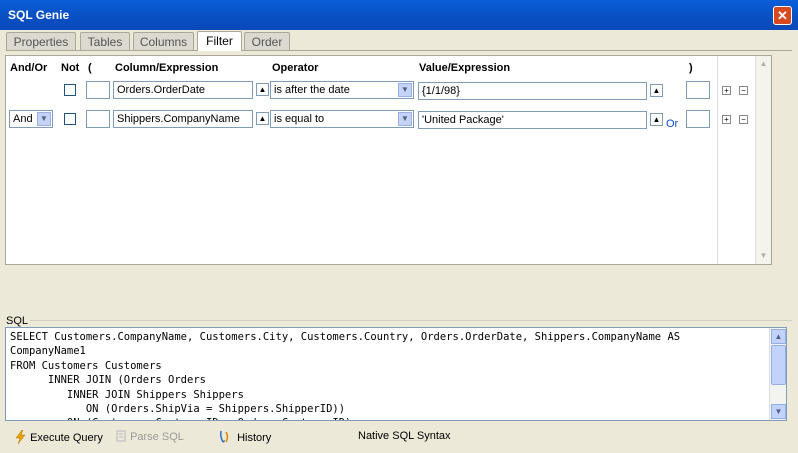 The width and height of the screenshot is (798, 453). I want to click on or-link: Or, so click(672, 124).